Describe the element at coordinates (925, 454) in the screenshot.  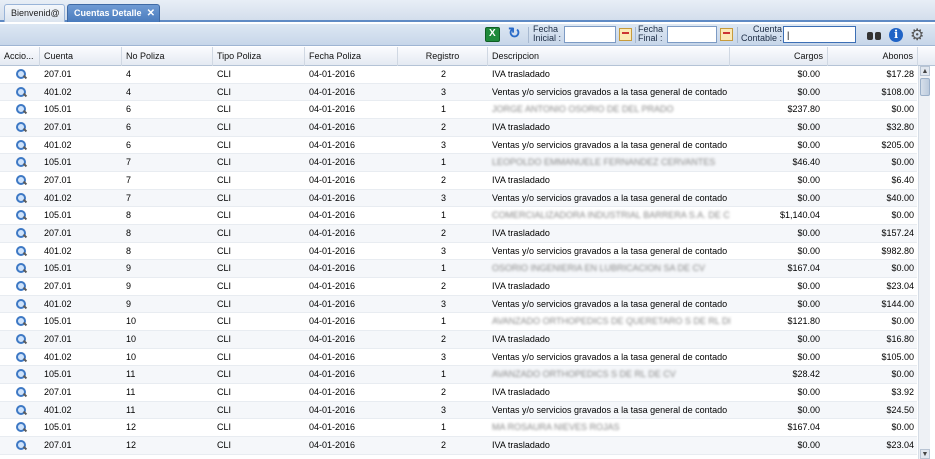
I see `scroll-down-button: ▼` at that location.